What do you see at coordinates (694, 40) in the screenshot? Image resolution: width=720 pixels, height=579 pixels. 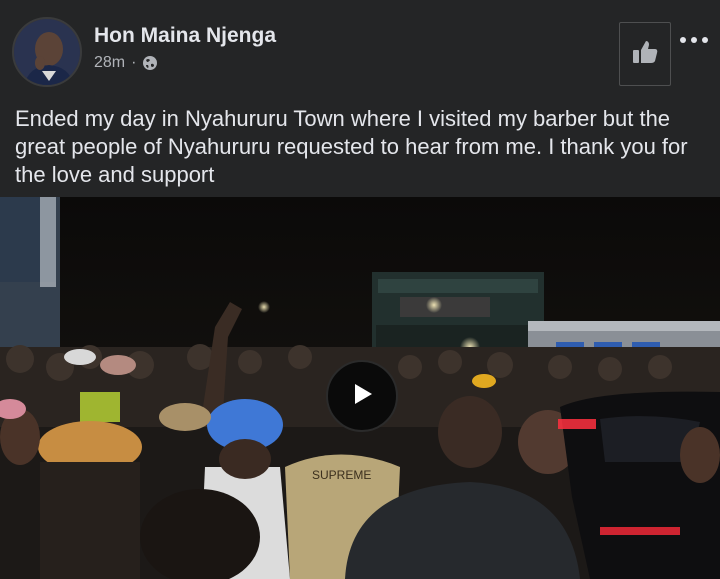 I see `more-dots-icon` at bounding box center [694, 40].